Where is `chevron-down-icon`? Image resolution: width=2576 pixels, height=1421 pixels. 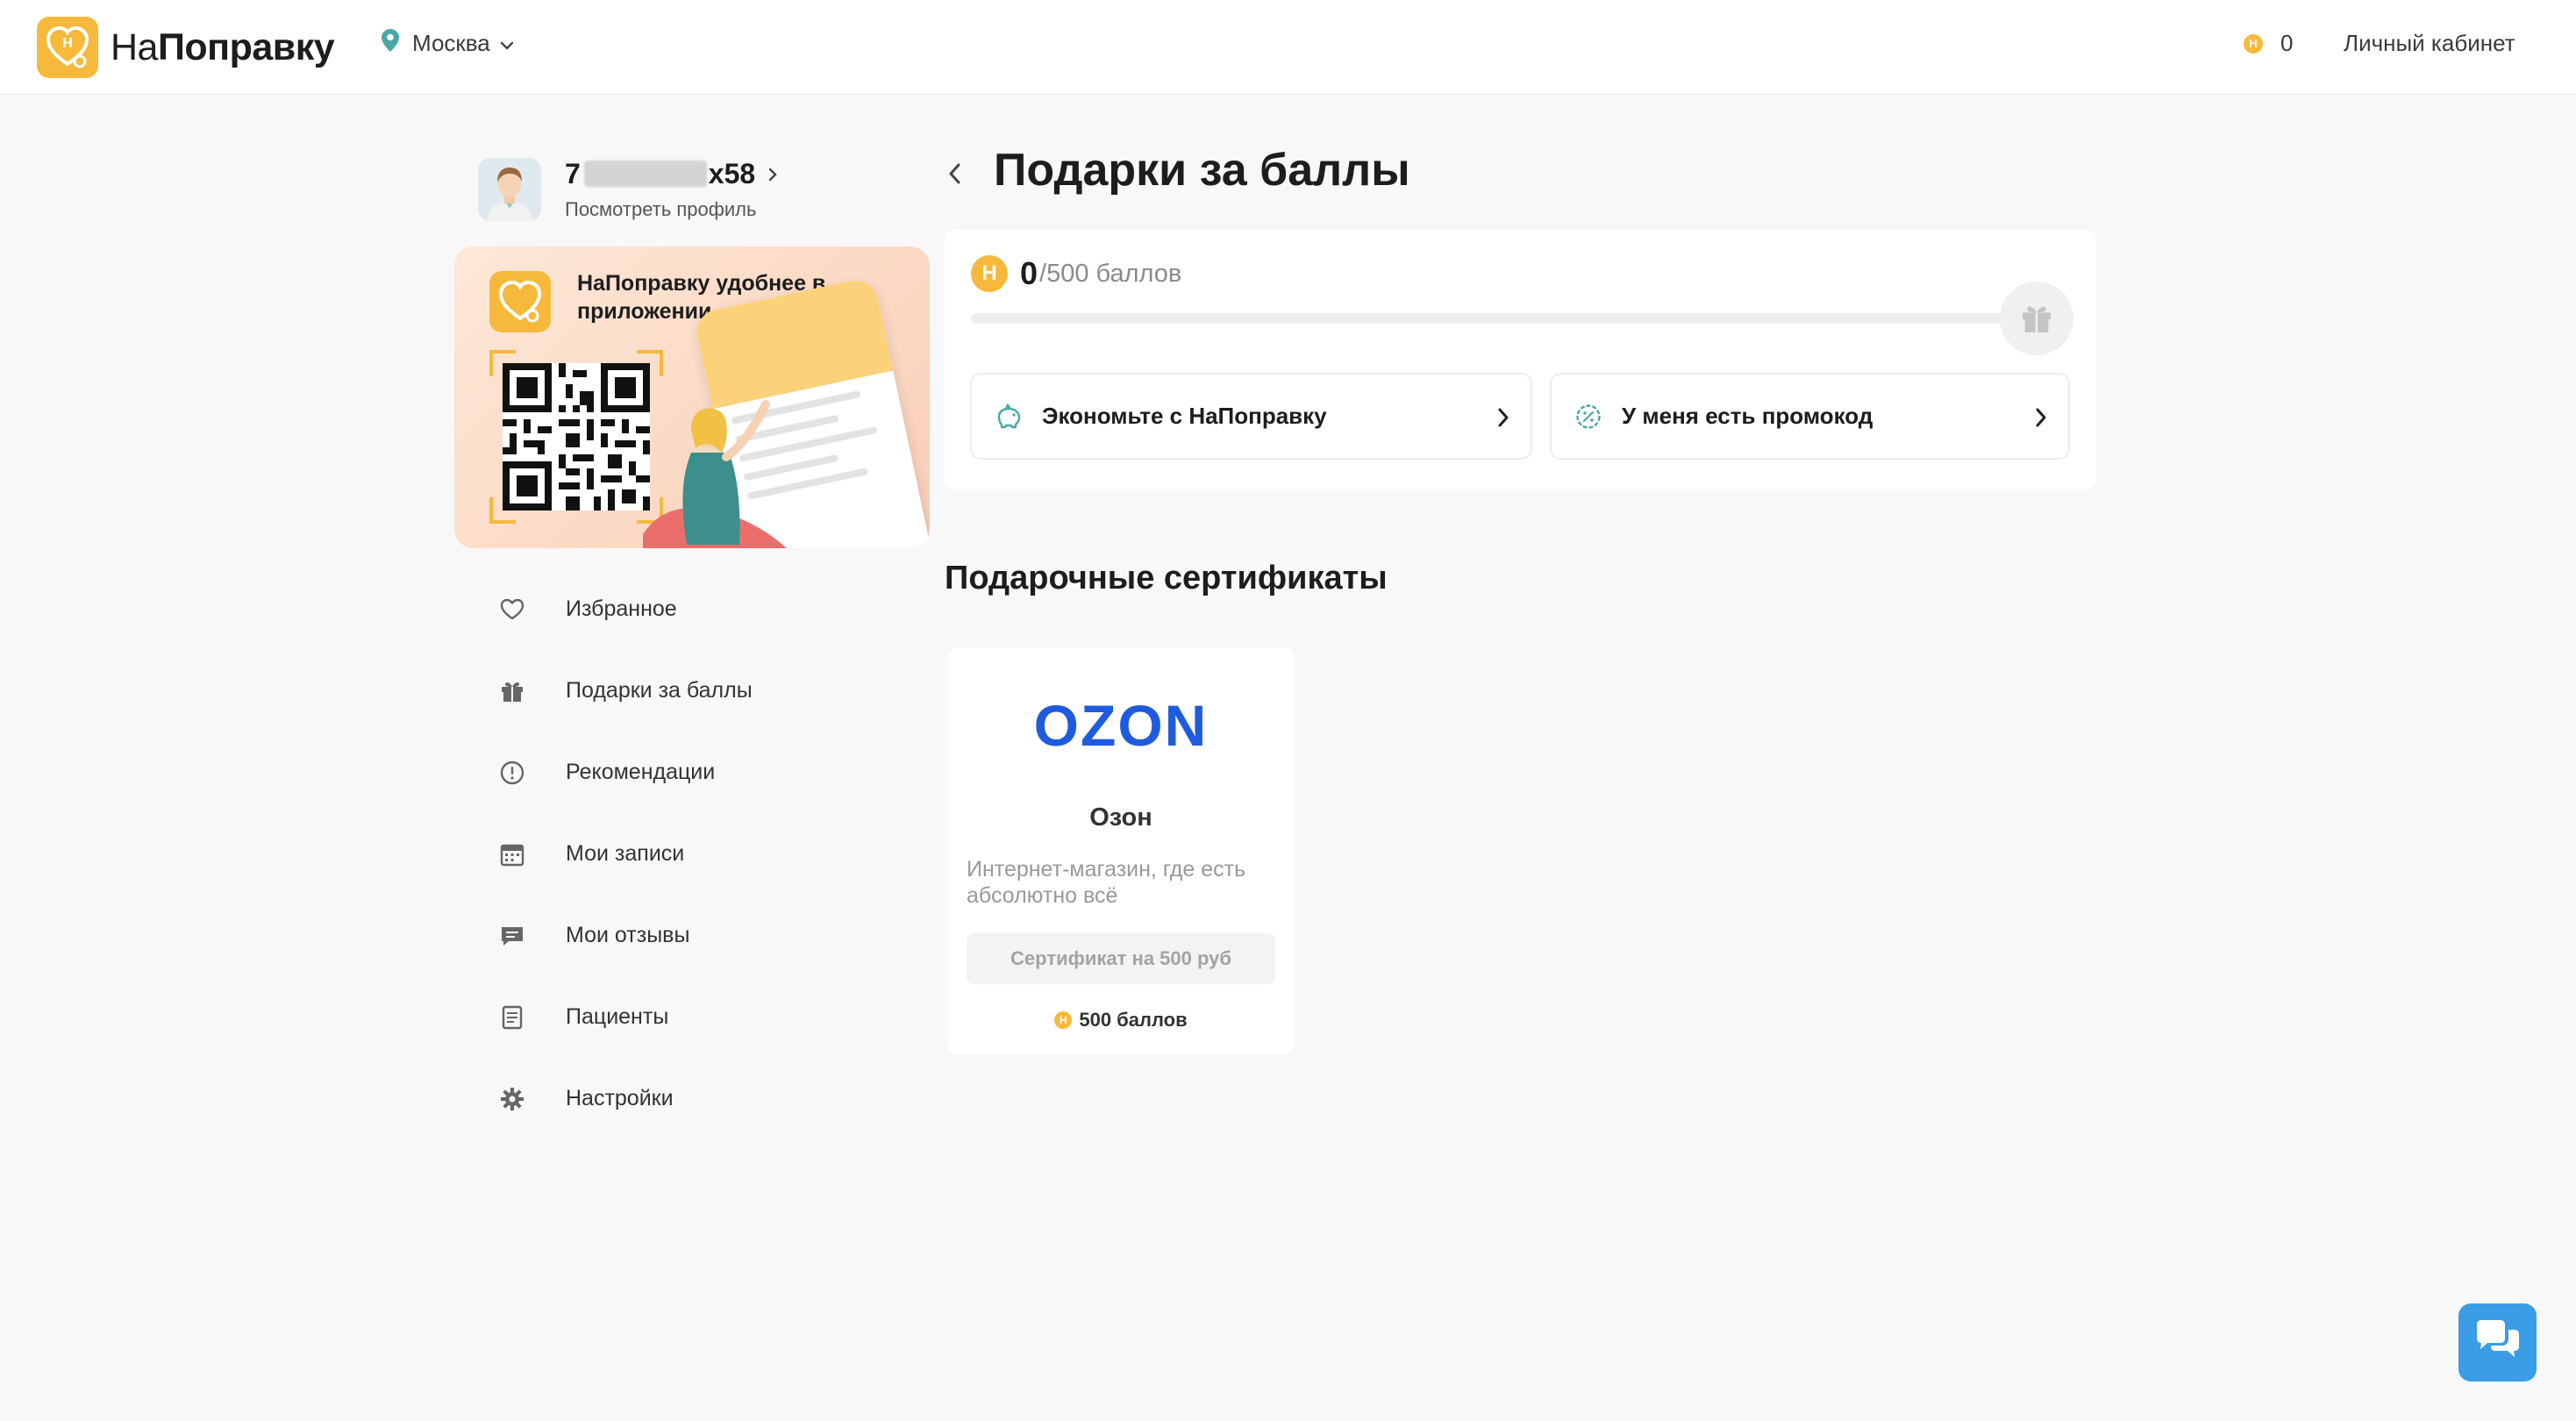 chevron-down-icon is located at coordinates (507, 43).